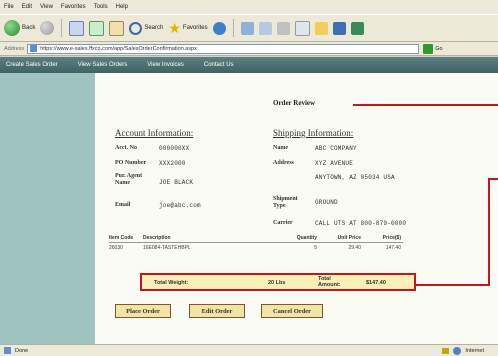  What do you see at coordinates (157, 238) in the screenshot?
I see `col-description: Description` at bounding box center [157, 238].